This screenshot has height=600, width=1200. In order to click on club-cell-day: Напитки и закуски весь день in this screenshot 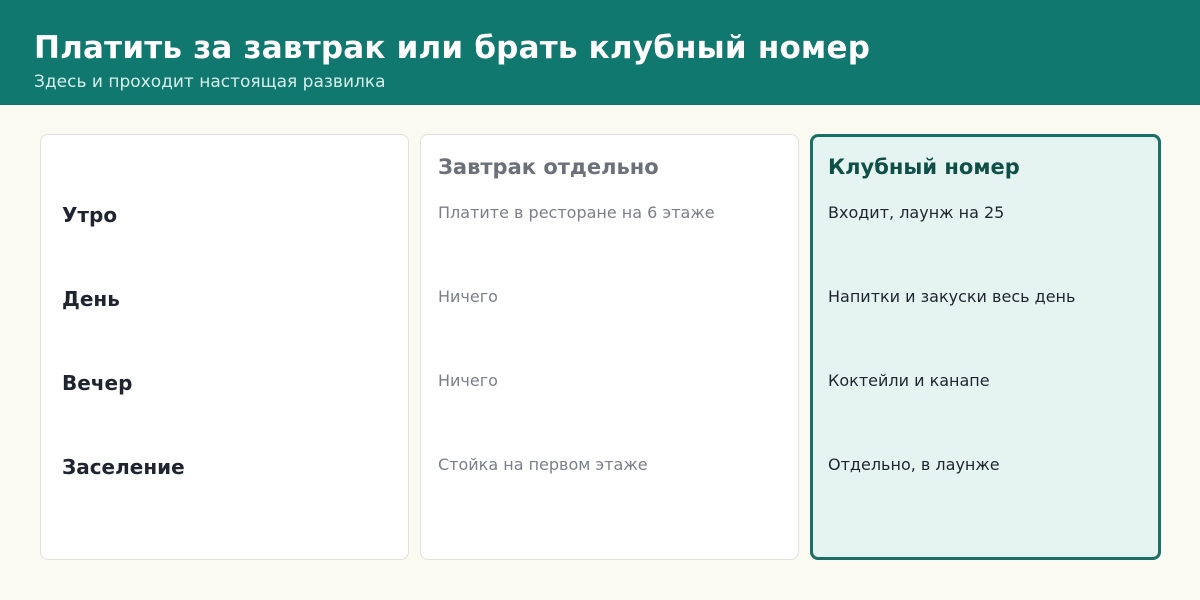, I will do `click(952, 296)`.